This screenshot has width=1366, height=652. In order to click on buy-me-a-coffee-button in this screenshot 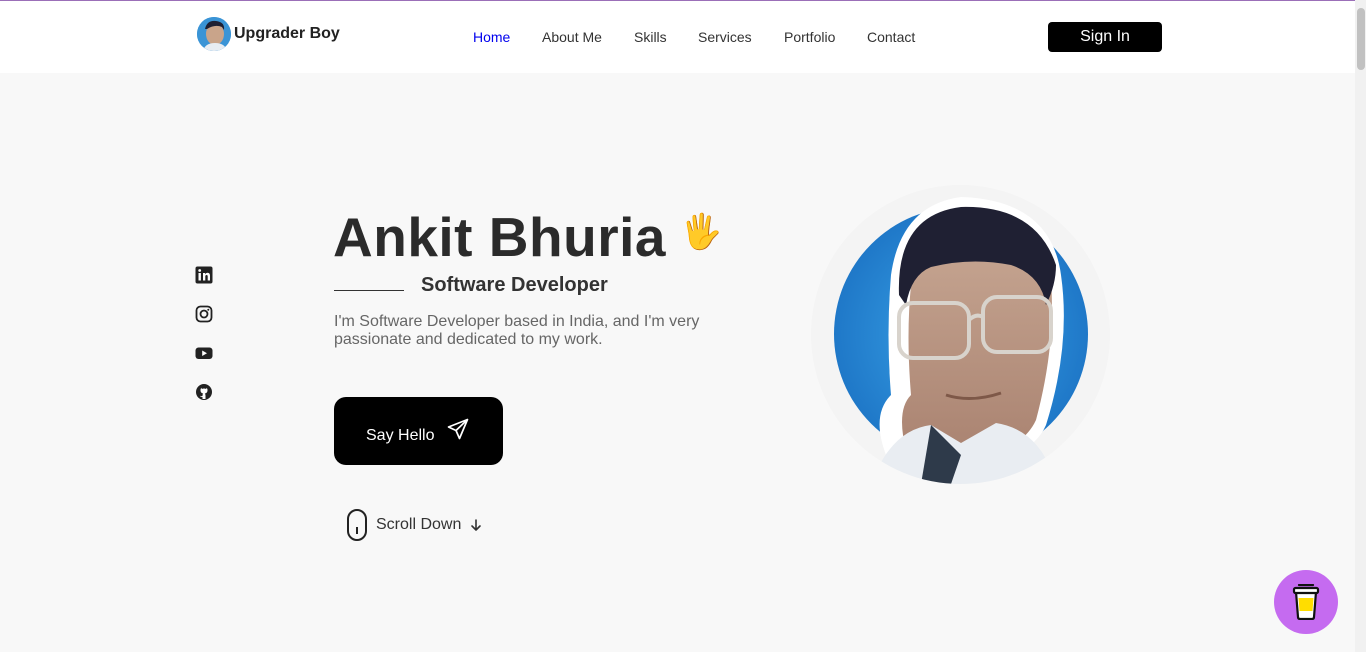, I will do `click(1306, 602)`.